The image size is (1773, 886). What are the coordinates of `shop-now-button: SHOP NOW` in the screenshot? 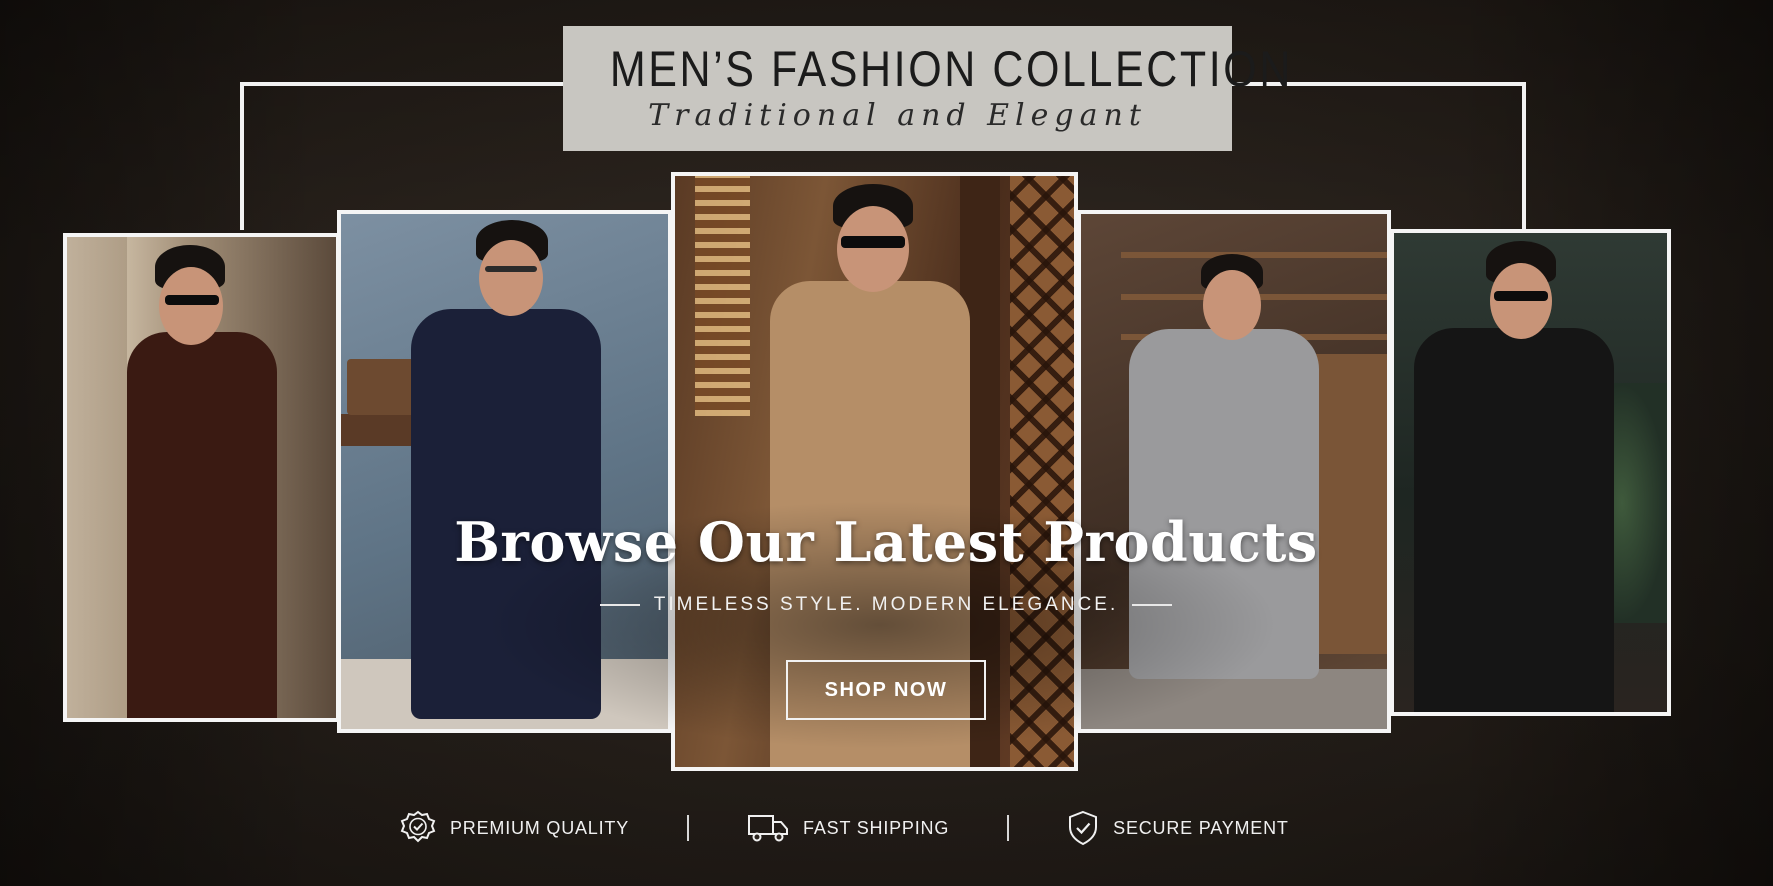 It's located at (886, 690).